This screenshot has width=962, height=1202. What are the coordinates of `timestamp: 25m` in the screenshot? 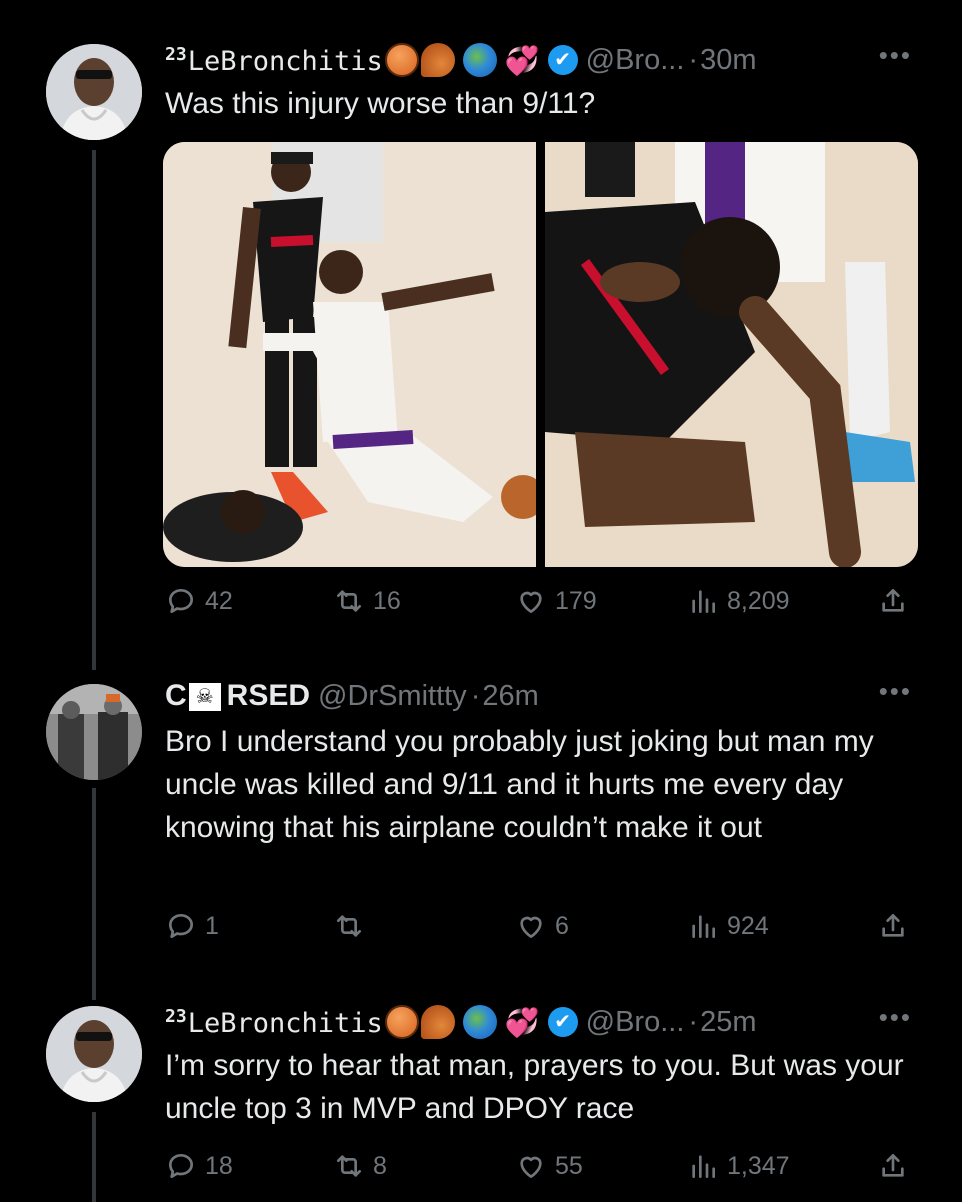 It's located at (728, 1022).